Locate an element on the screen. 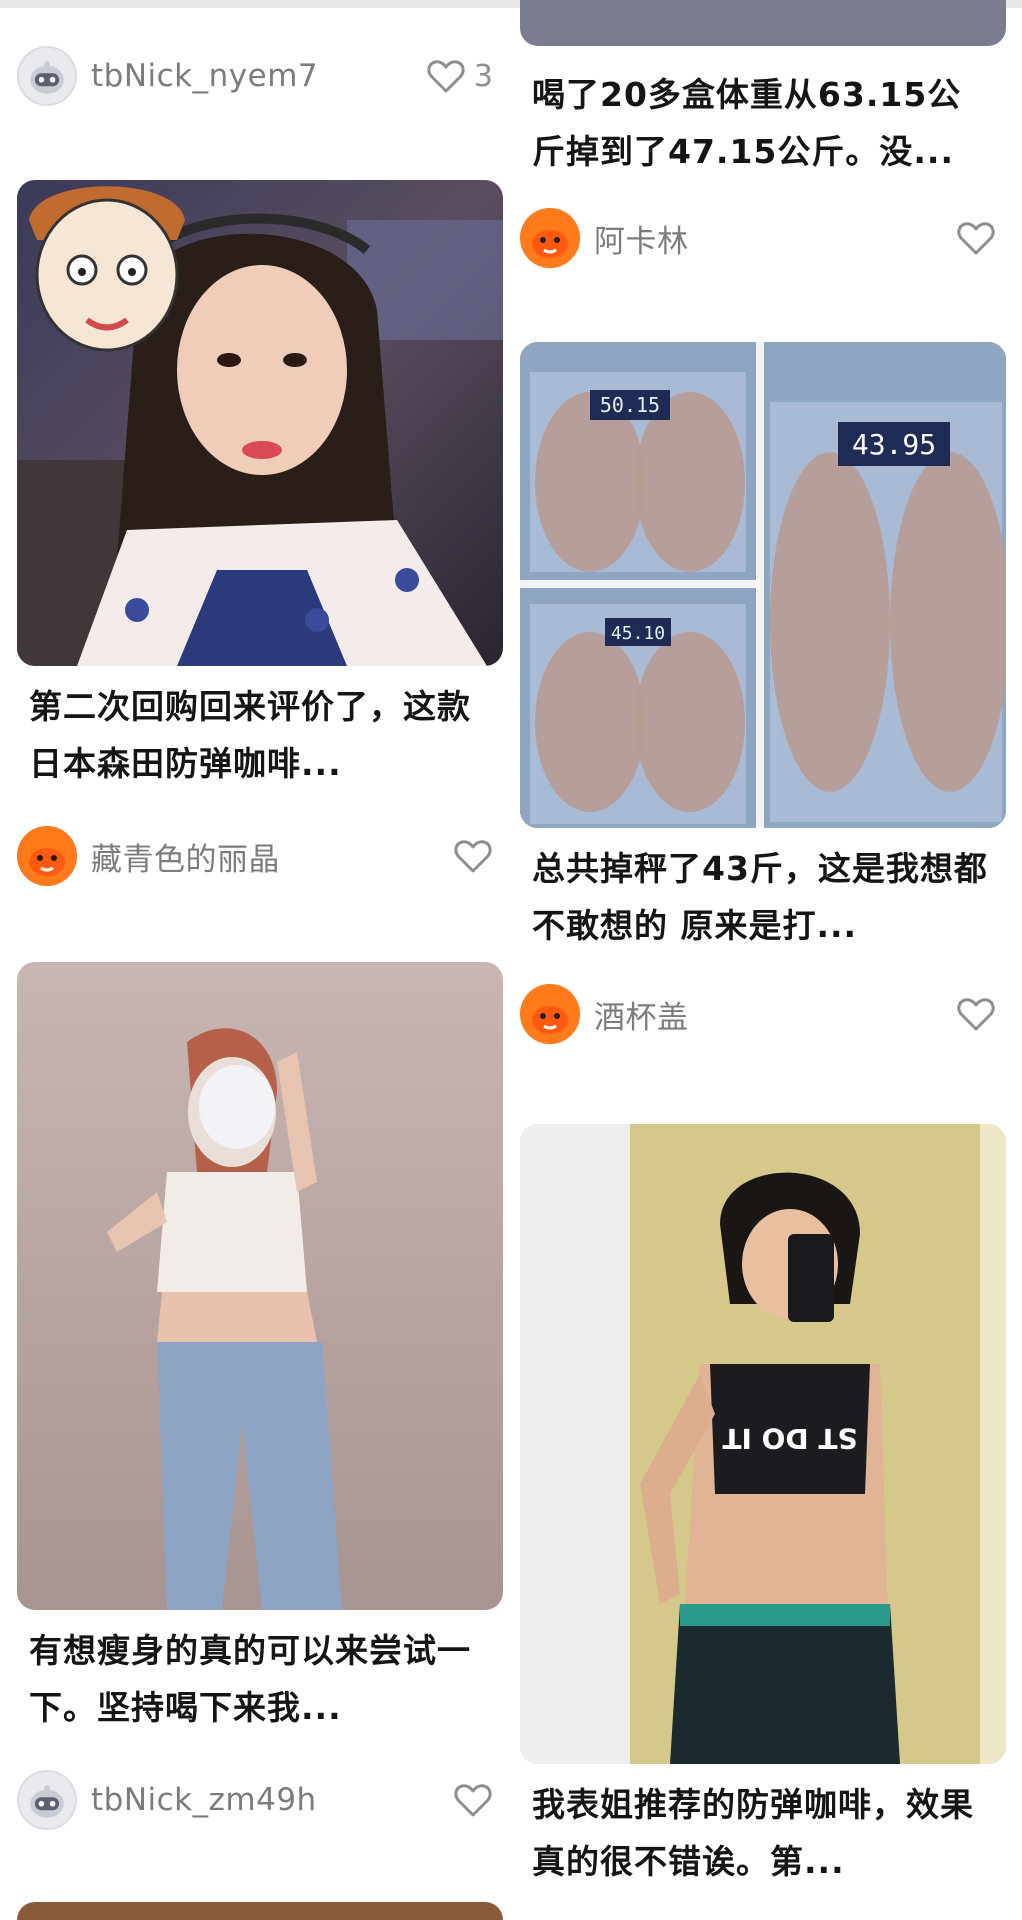 The height and width of the screenshot is (1920, 1022). post-card is located at coordinates (260, 1911).